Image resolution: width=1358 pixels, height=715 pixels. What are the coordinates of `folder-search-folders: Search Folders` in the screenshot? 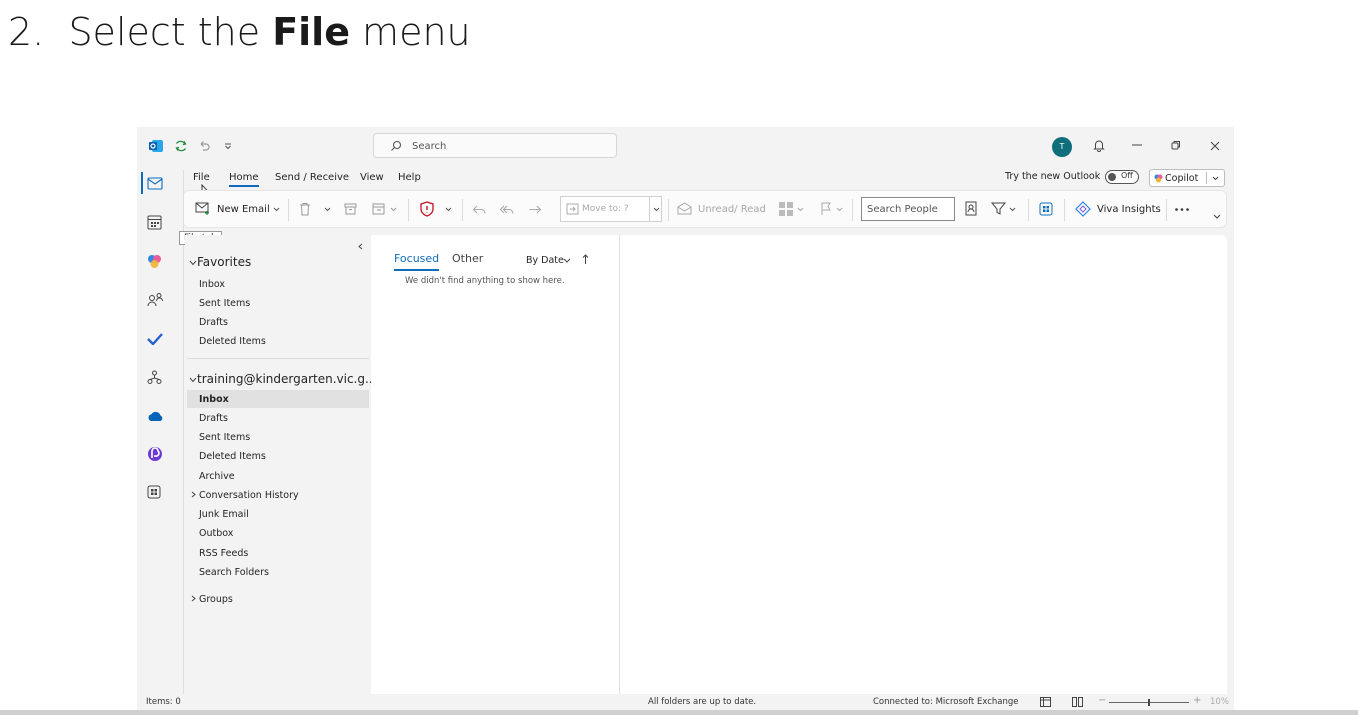 It's located at (234, 572).